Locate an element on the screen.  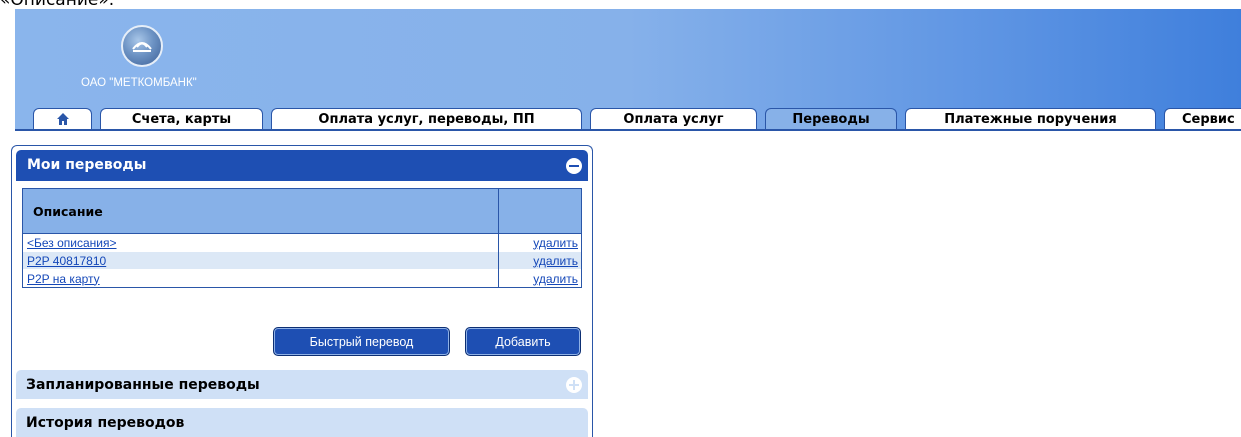
tab-payment-orders: Платежные поручения is located at coordinates (1030, 118).